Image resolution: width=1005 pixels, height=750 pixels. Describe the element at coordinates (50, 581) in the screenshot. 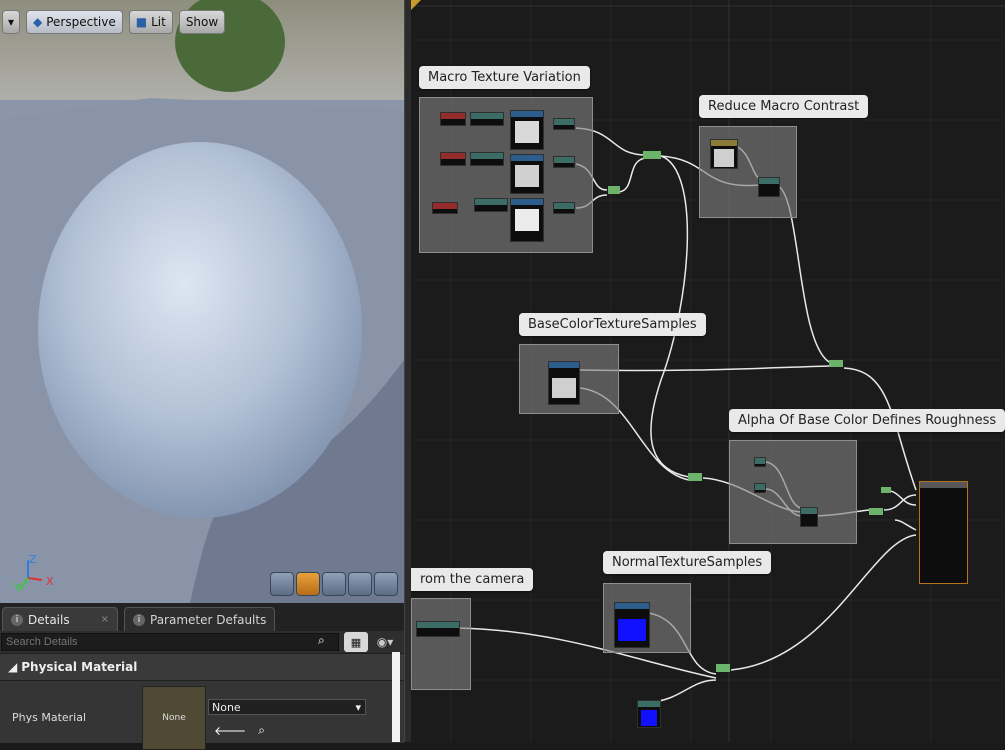

I see `axis-x-label: X` at that location.